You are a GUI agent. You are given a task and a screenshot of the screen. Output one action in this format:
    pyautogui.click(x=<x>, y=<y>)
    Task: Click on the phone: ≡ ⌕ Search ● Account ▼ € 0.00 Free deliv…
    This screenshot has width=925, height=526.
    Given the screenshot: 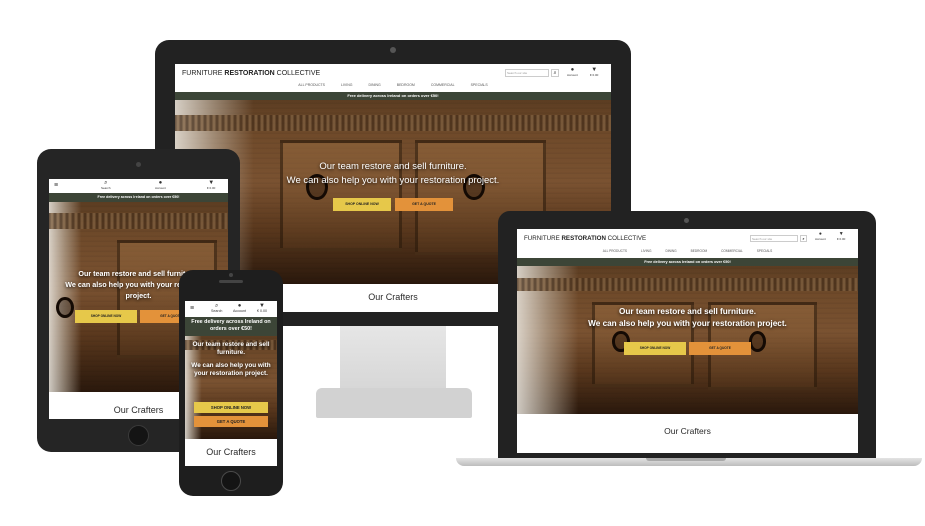 What is the action you would take?
    pyautogui.click(x=231, y=383)
    